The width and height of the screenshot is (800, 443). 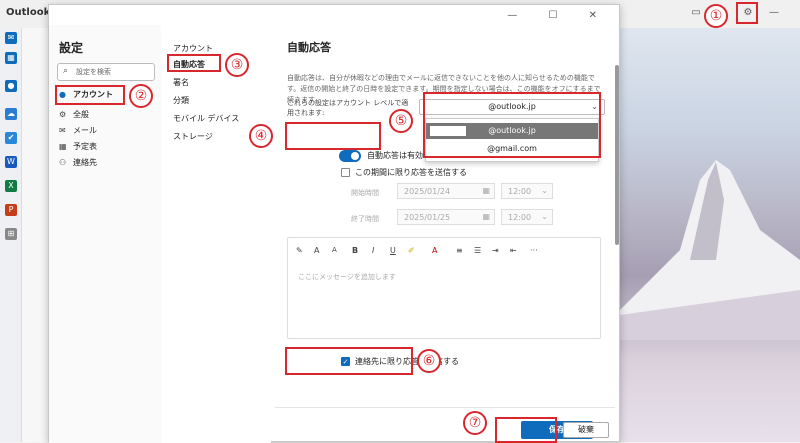 What do you see at coordinates (411, 250) in the screenshot?
I see `highlight-icon: ✐` at bounding box center [411, 250].